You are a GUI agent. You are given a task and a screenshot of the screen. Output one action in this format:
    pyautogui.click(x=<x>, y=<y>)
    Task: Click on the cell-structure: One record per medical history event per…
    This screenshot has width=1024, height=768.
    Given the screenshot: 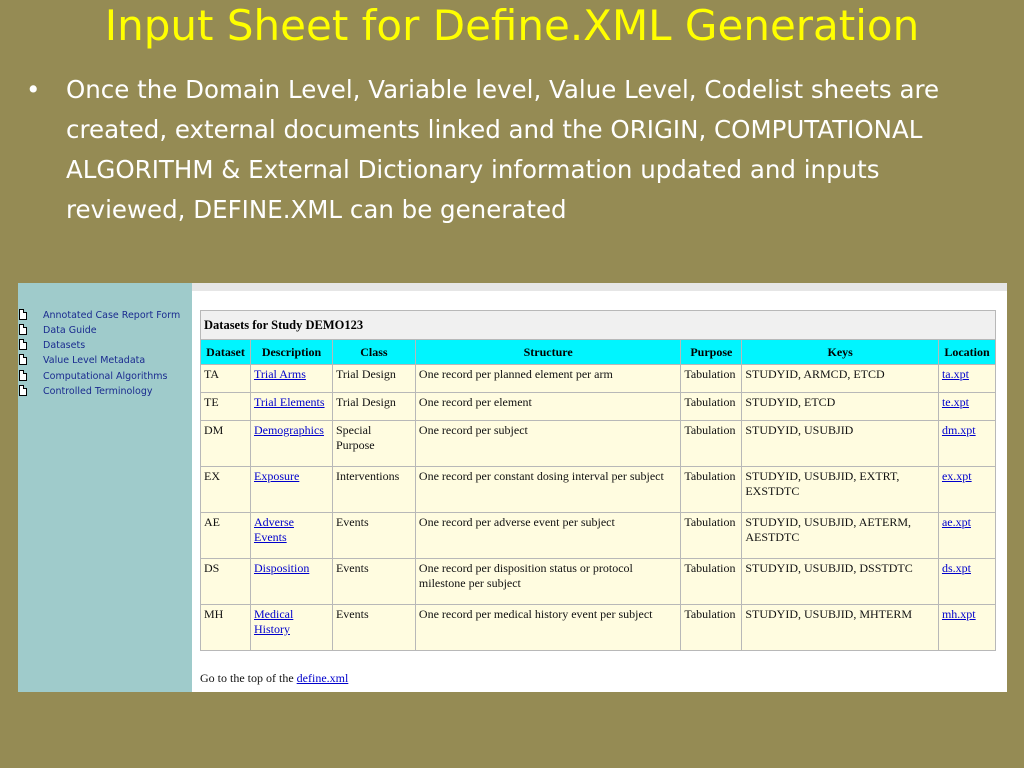 What is the action you would take?
    pyautogui.click(x=548, y=627)
    